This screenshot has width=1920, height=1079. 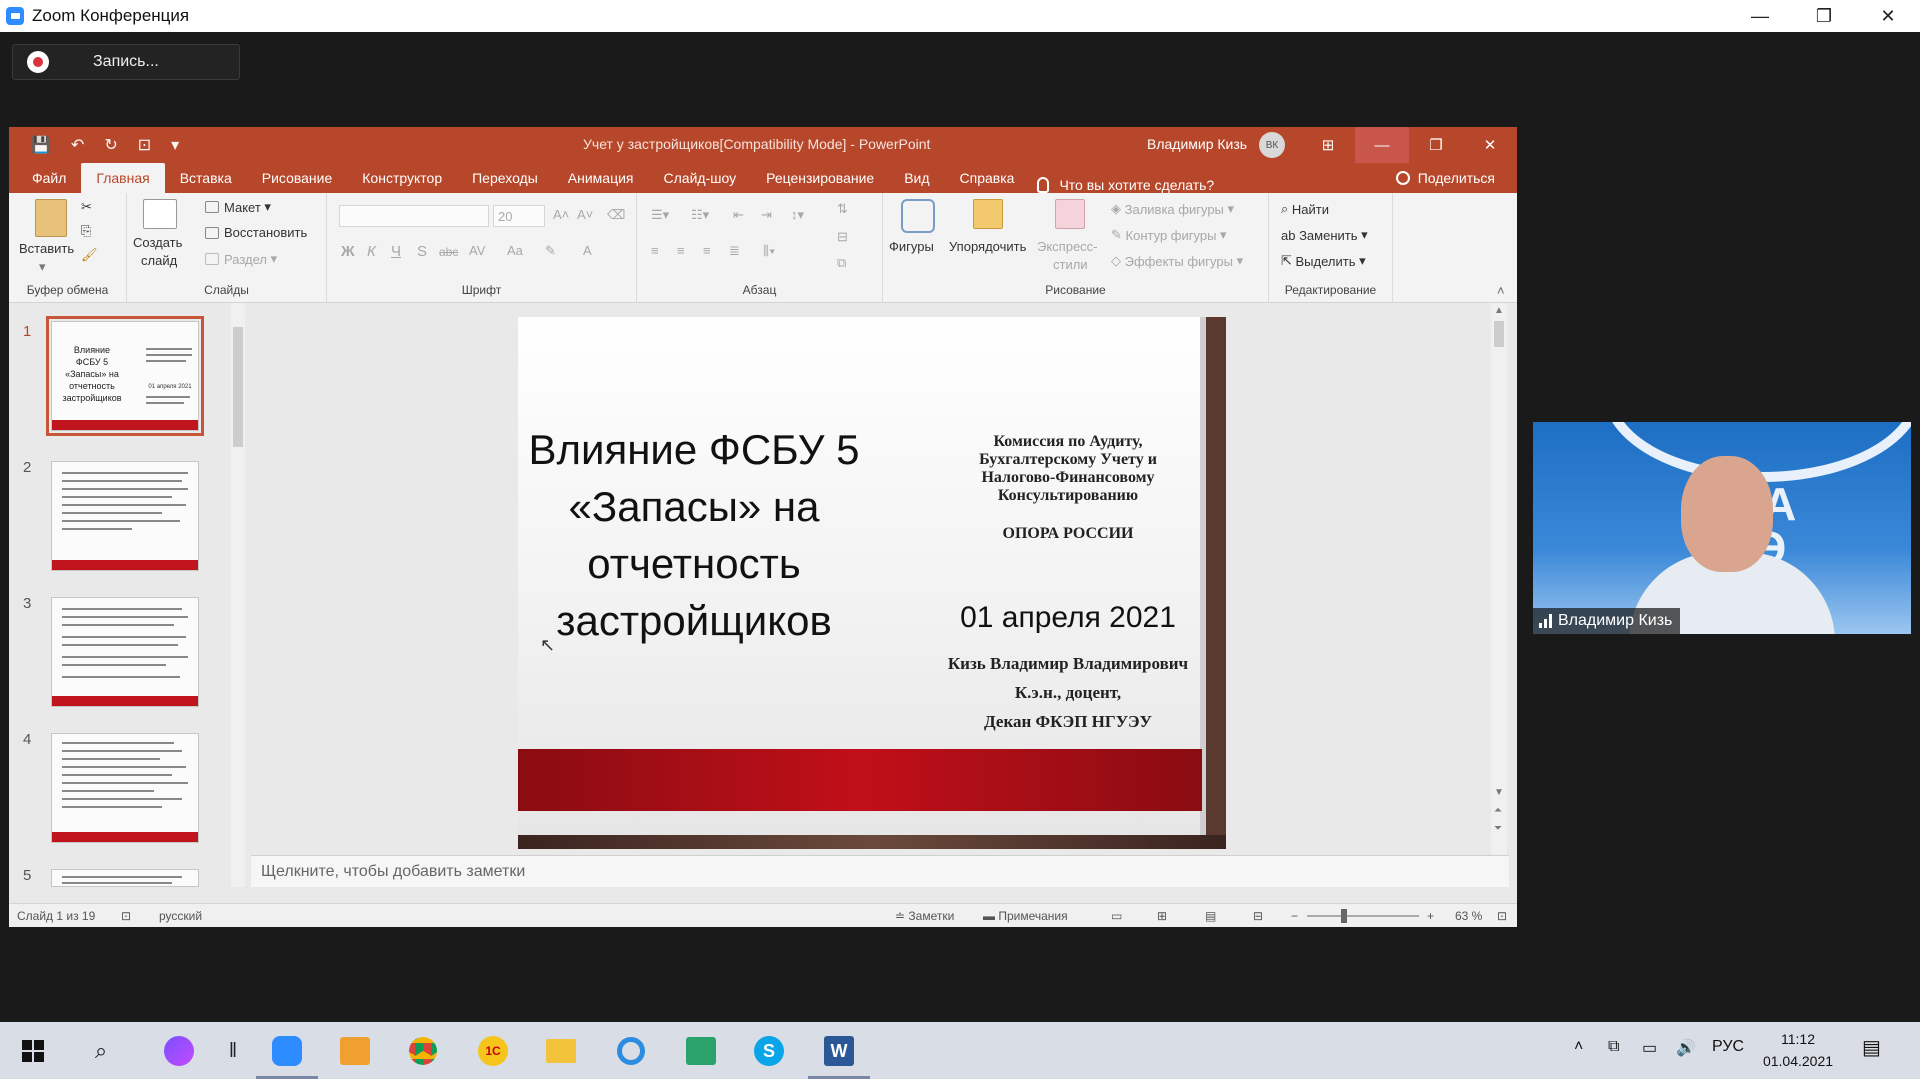 What do you see at coordinates (393, 872) in the screenshot?
I see `notes-placeholder: Щелкните, чтобы добавить заметки` at bounding box center [393, 872].